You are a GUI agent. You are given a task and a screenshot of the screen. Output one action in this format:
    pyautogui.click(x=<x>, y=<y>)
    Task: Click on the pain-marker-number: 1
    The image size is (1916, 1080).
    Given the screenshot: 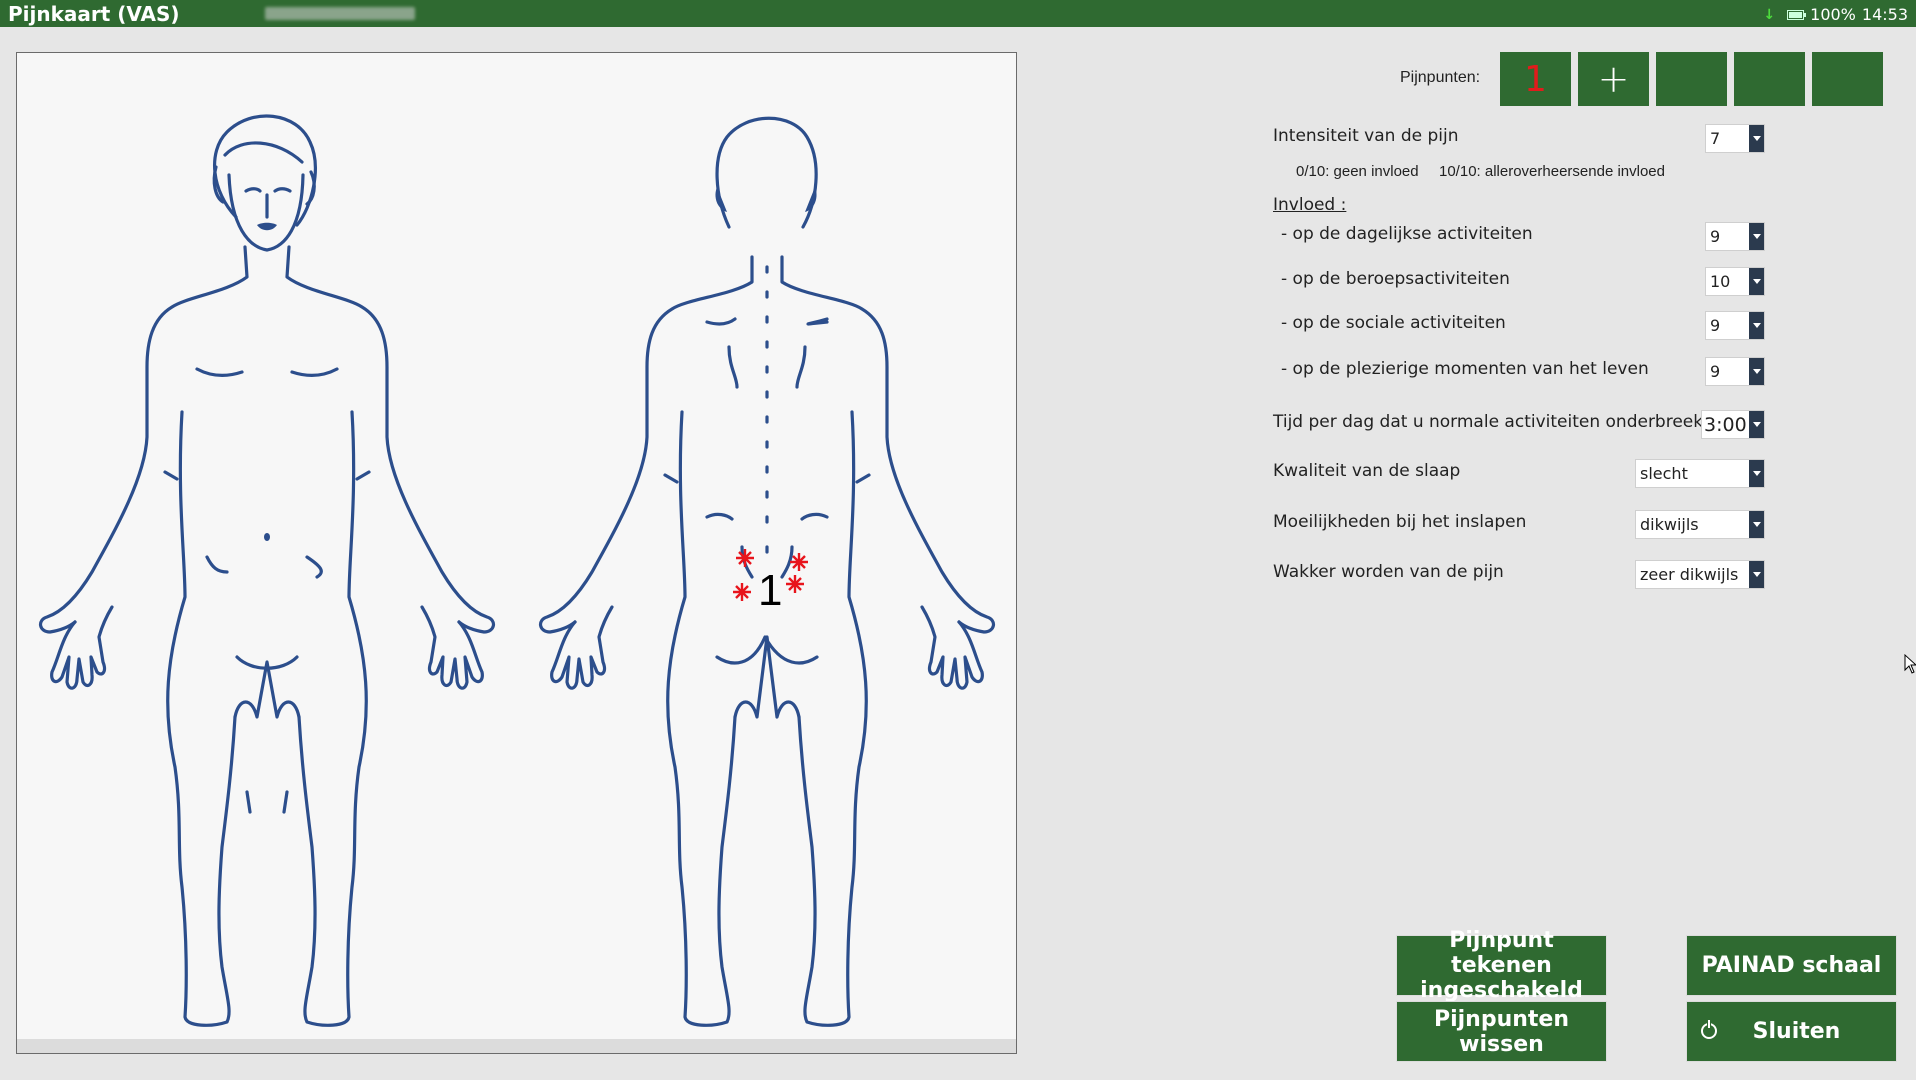 What is the action you would take?
    pyautogui.click(x=770, y=590)
    